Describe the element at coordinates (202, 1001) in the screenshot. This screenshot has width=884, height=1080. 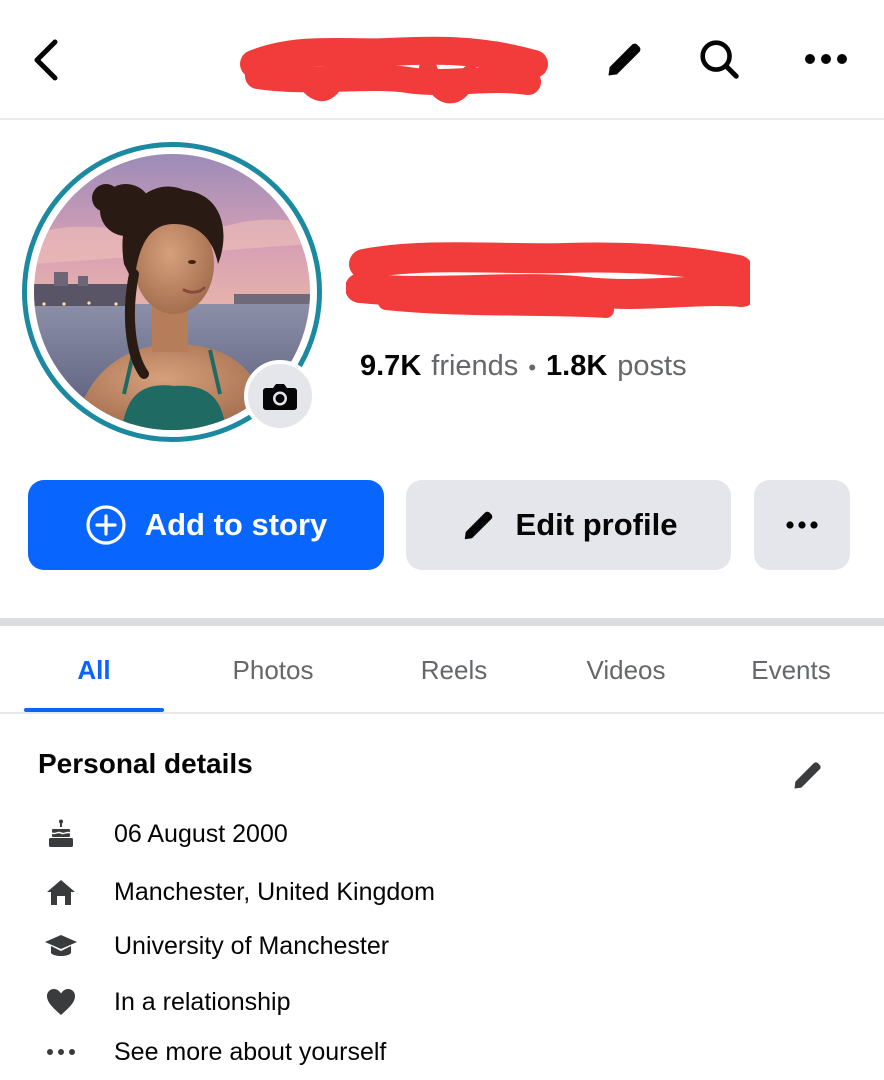
I see `relationship-text: In a relationship` at that location.